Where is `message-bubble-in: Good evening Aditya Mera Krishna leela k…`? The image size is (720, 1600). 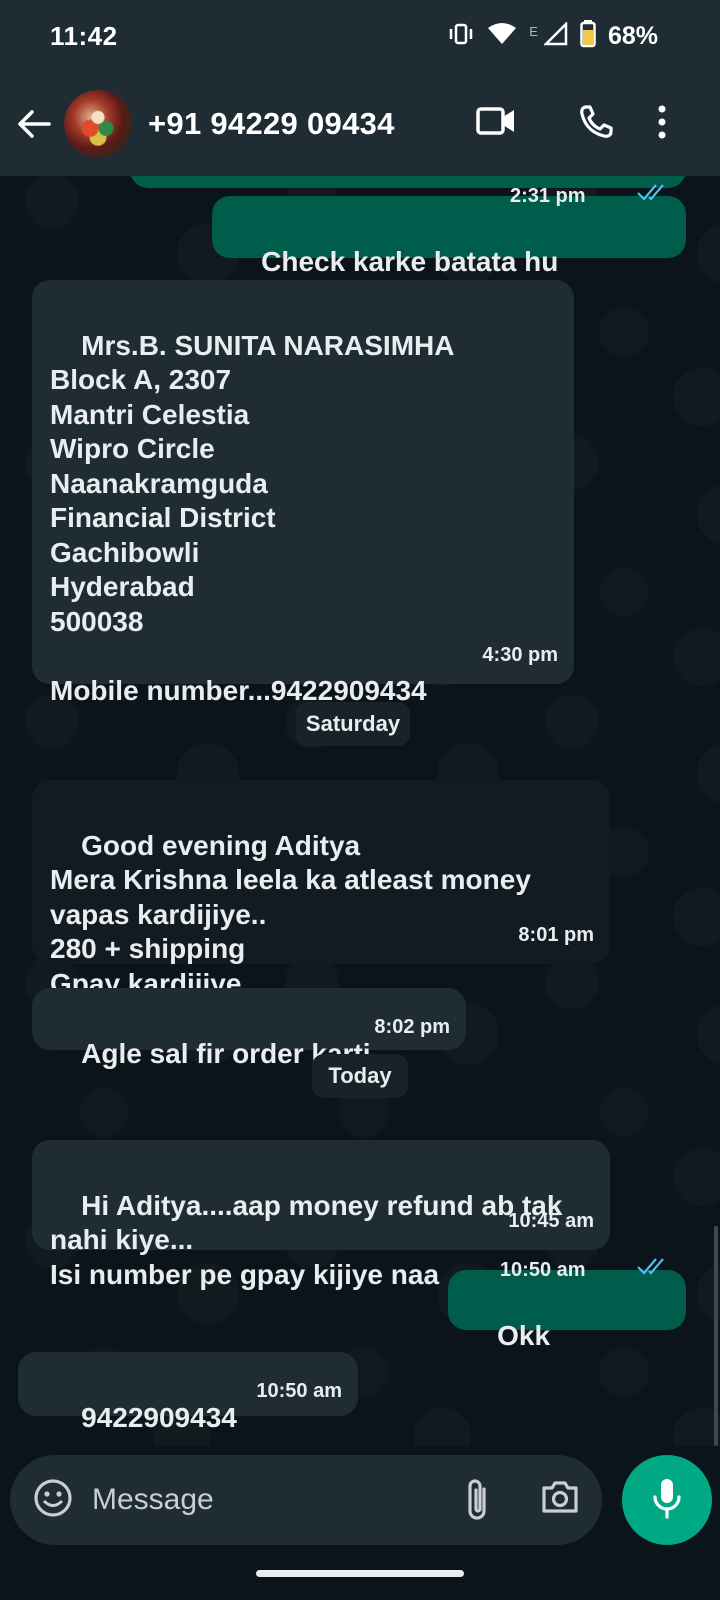
message-bubble-in: Good evening Aditya Mera Krishna leela k… is located at coordinates (321, 889).